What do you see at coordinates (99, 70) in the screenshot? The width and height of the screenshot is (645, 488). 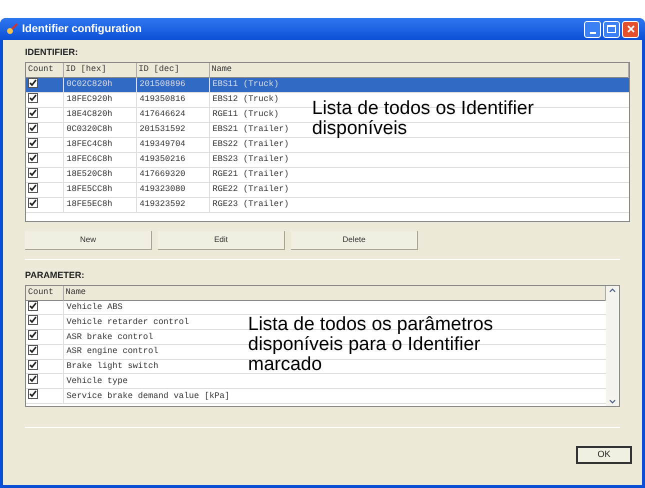 I see `column-header: ID [hex]` at bounding box center [99, 70].